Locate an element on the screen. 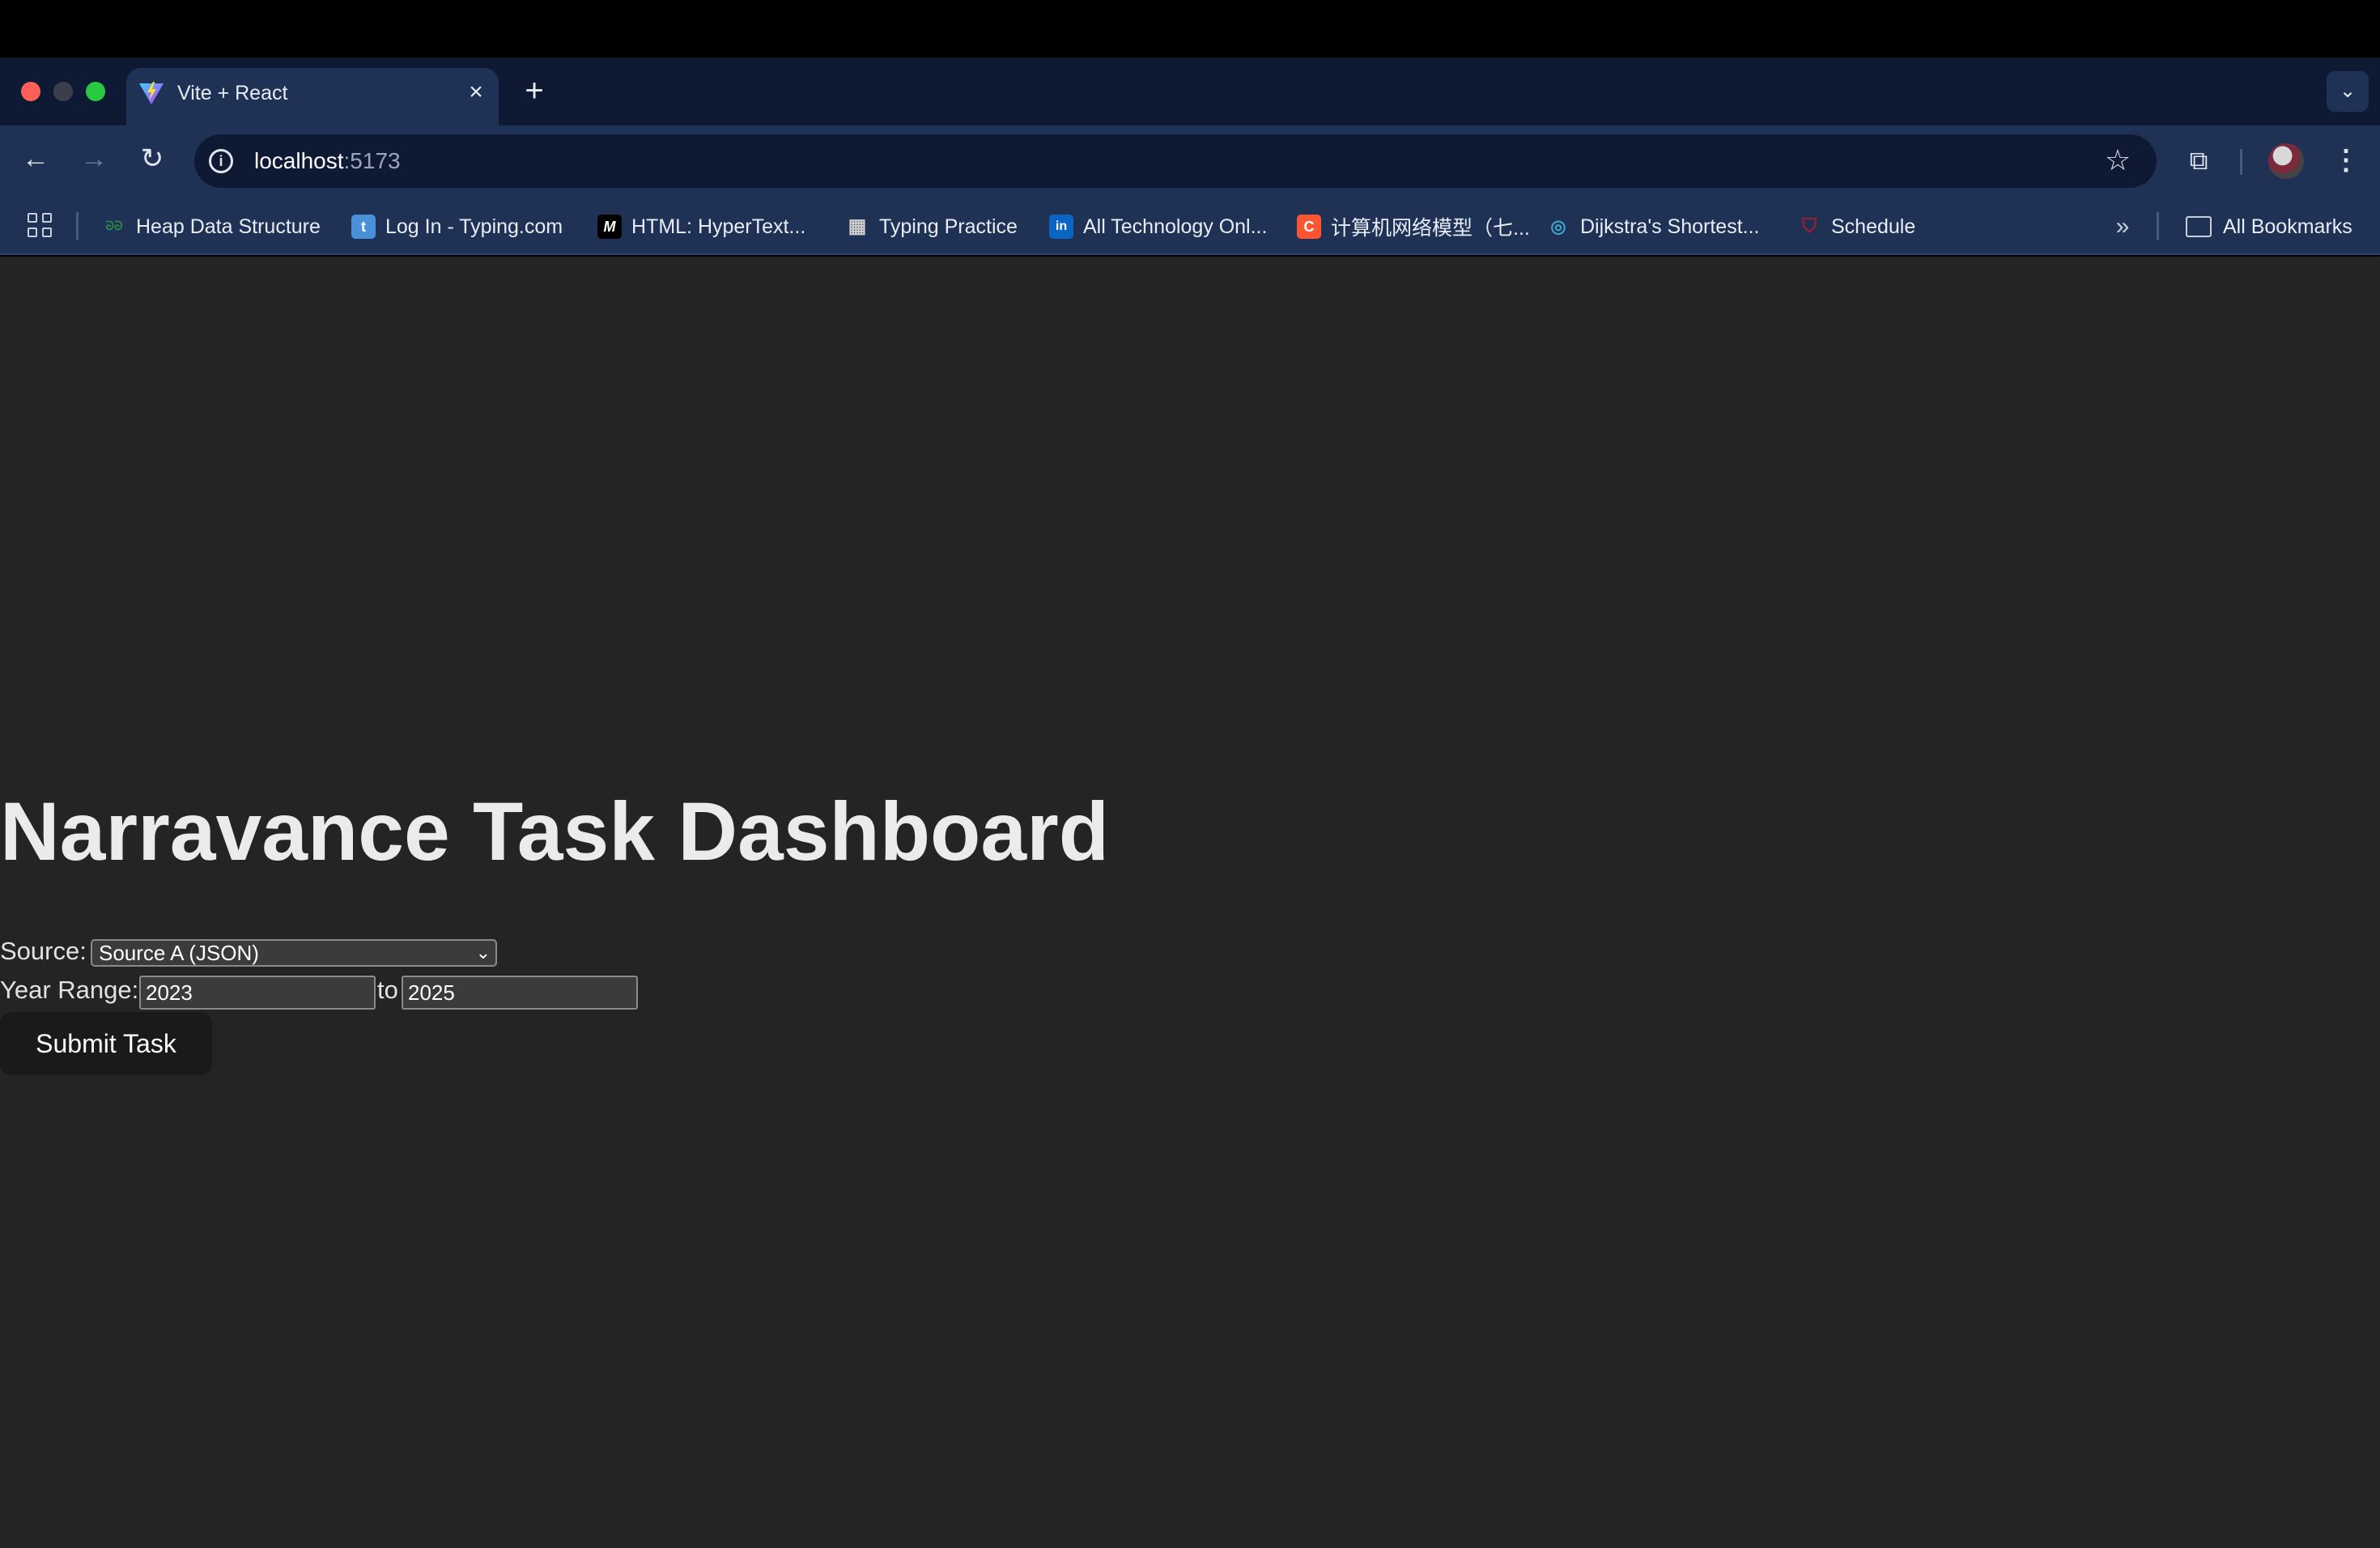 The image size is (2380, 1548). page-title: Narravance Task Dashboard is located at coordinates (555, 831).